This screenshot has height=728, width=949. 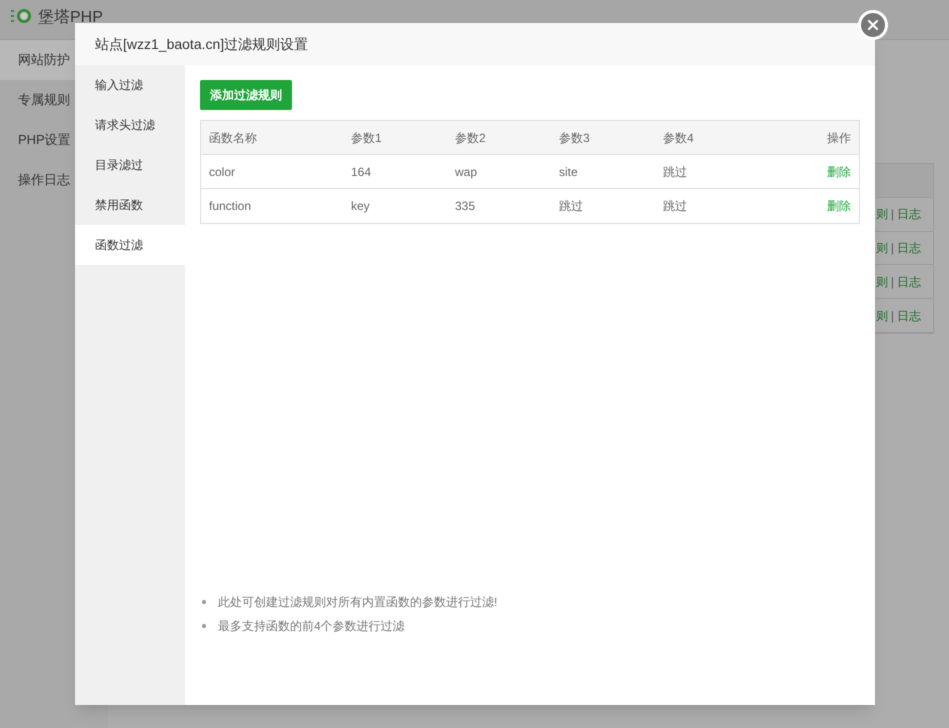 What do you see at coordinates (873, 25) in the screenshot?
I see `close-icon` at bounding box center [873, 25].